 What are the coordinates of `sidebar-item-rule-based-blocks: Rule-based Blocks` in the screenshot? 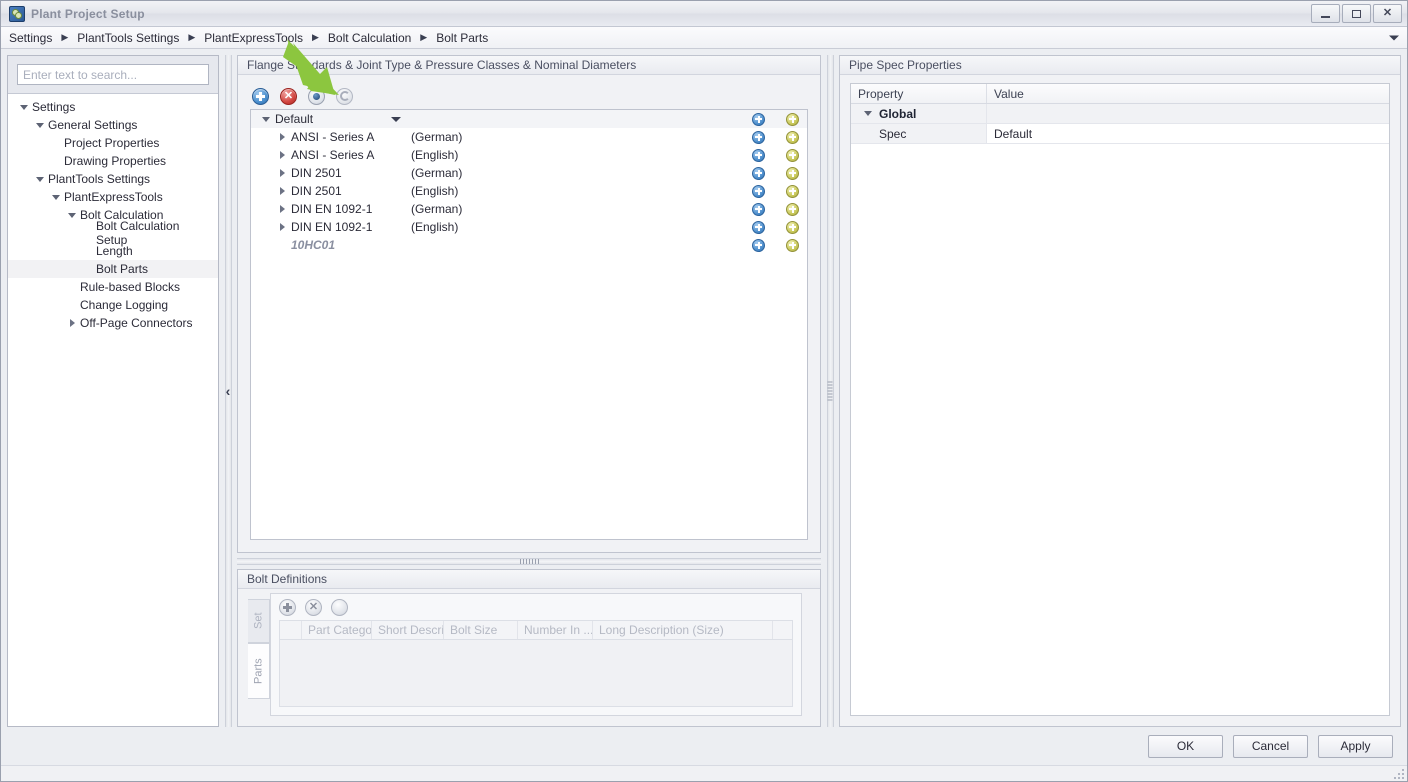 It's located at (113, 287).